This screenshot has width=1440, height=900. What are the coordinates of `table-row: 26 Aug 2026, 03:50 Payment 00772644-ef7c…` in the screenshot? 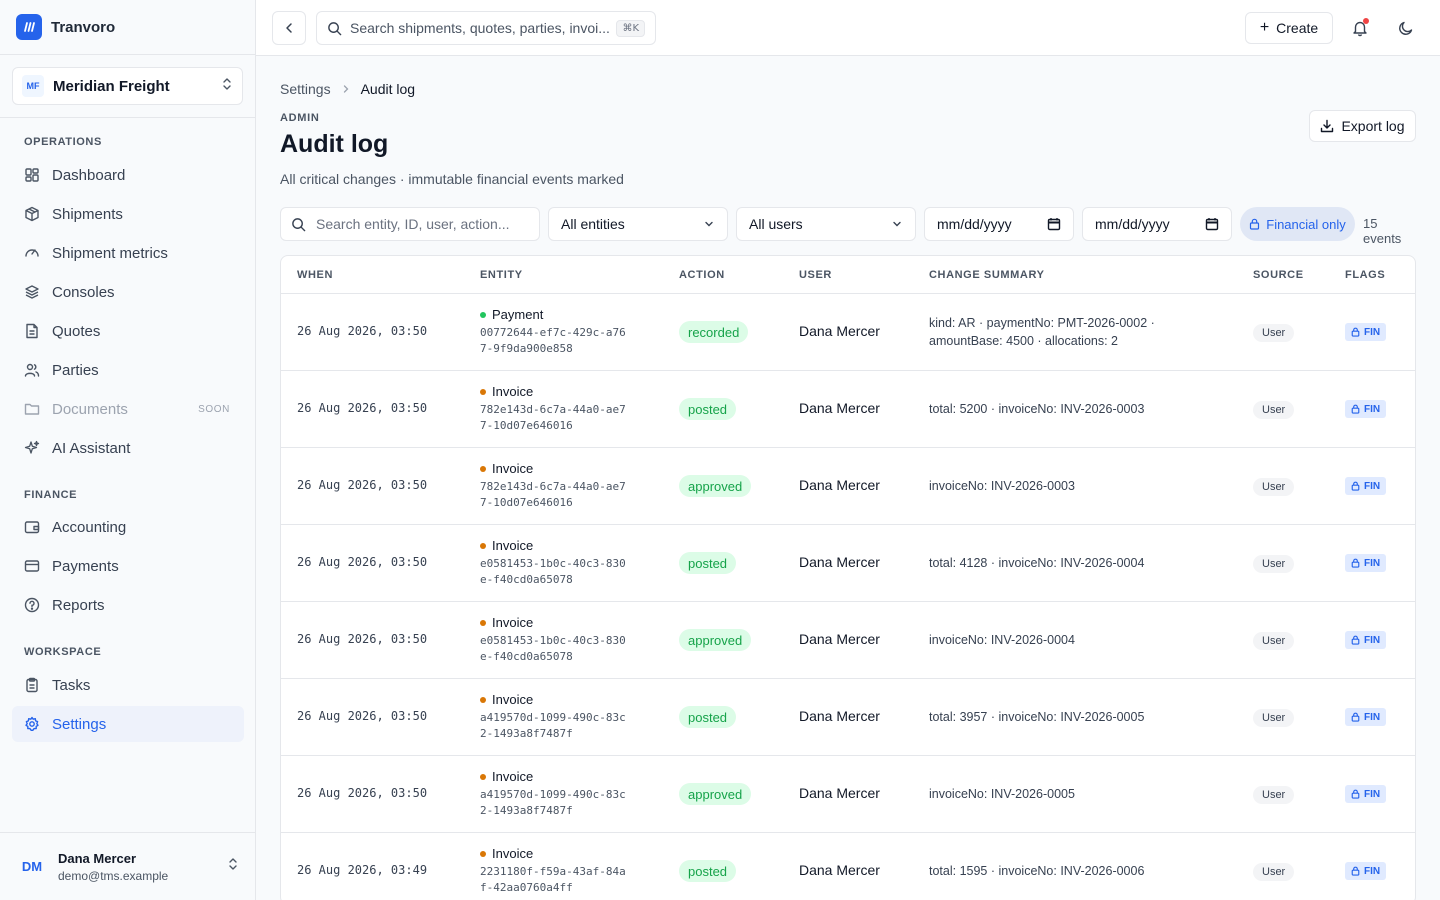 It's located at (848, 332).